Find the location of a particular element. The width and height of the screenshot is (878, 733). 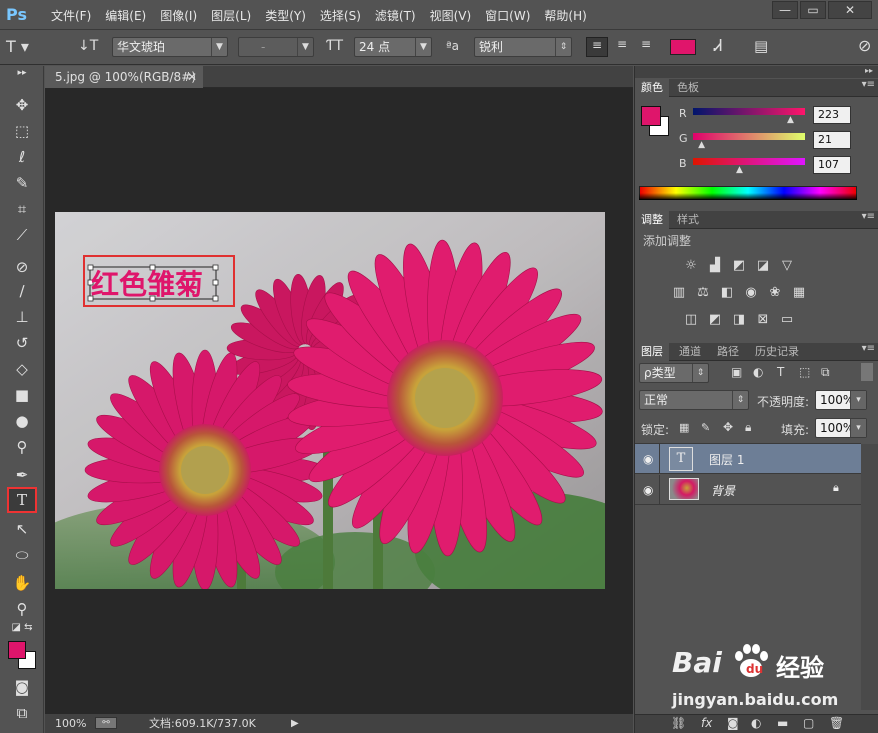

opacity-field: 100% ▾ is located at coordinates (841, 400).